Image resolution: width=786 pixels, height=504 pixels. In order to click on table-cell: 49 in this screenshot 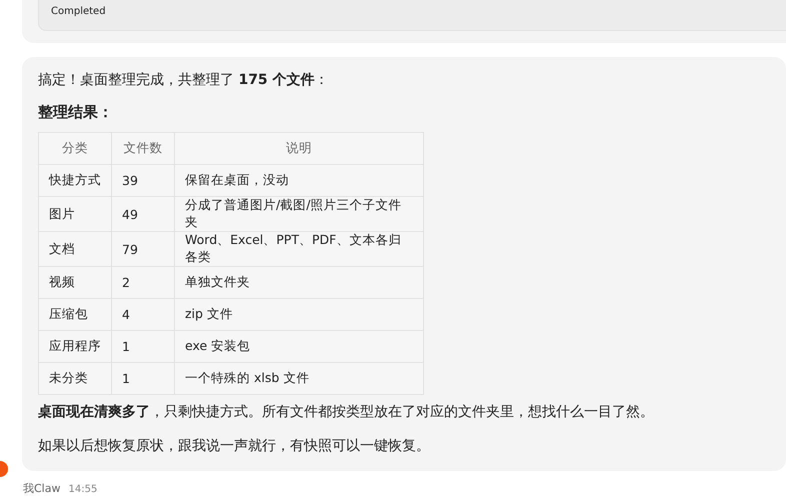, I will do `click(143, 214)`.